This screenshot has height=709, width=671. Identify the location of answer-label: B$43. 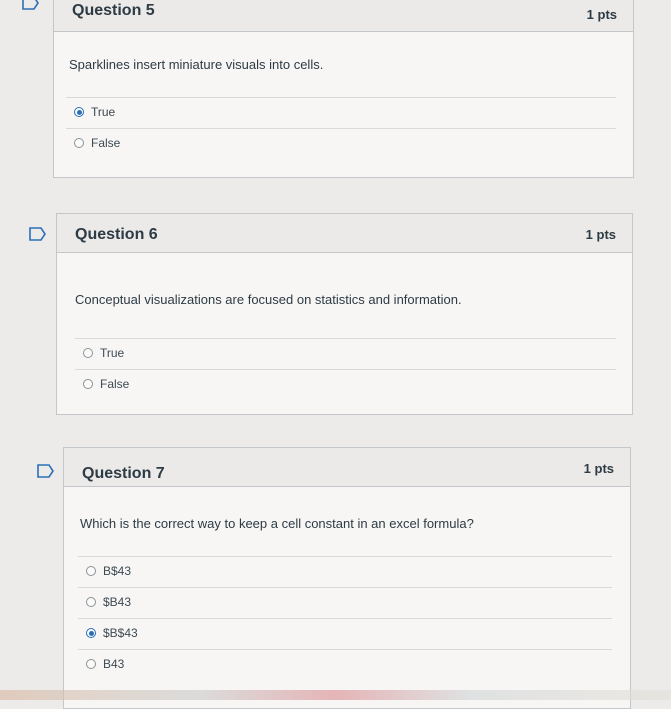
(117, 571).